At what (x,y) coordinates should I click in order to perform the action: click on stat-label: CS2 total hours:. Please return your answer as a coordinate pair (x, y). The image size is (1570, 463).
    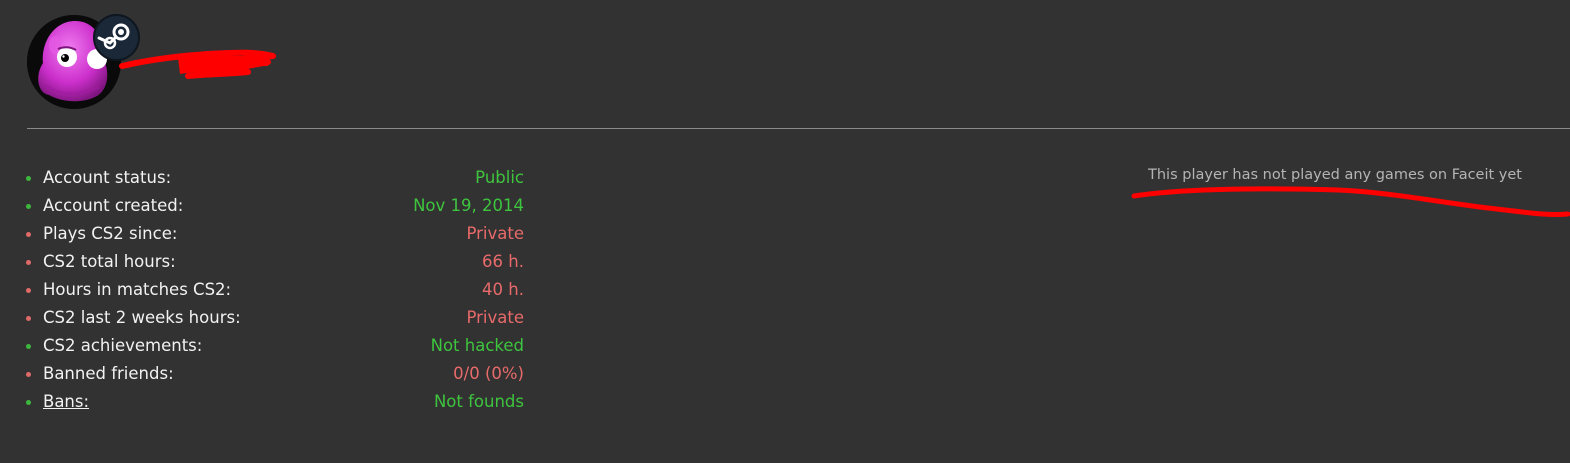
    Looking at the image, I should click on (109, 261).